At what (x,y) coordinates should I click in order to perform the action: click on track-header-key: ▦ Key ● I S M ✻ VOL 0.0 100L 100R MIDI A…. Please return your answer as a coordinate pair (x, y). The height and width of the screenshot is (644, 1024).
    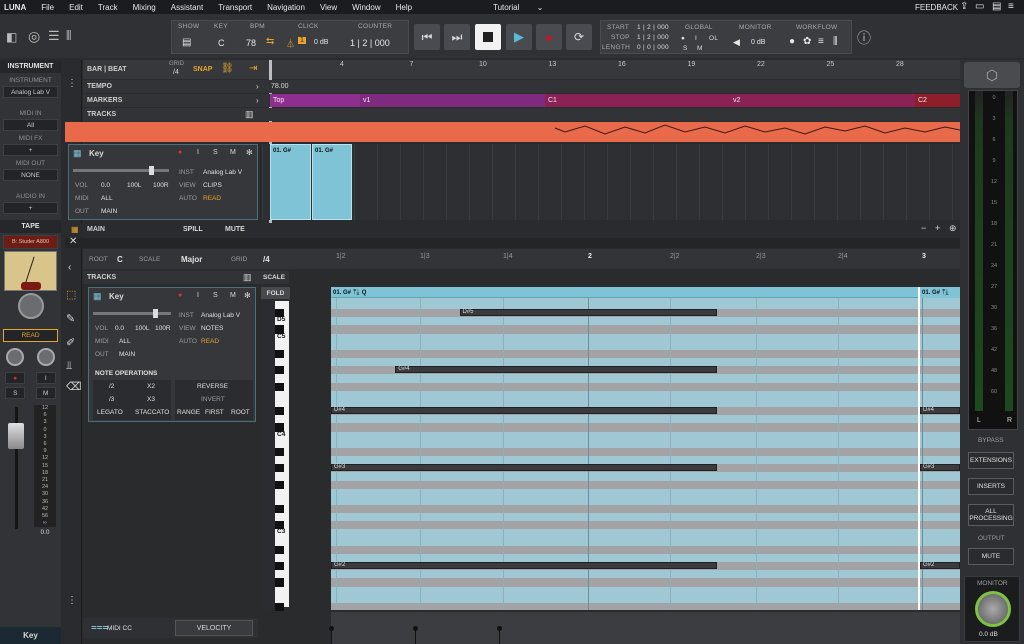
    Looking at the image, I should click on (163, 182).